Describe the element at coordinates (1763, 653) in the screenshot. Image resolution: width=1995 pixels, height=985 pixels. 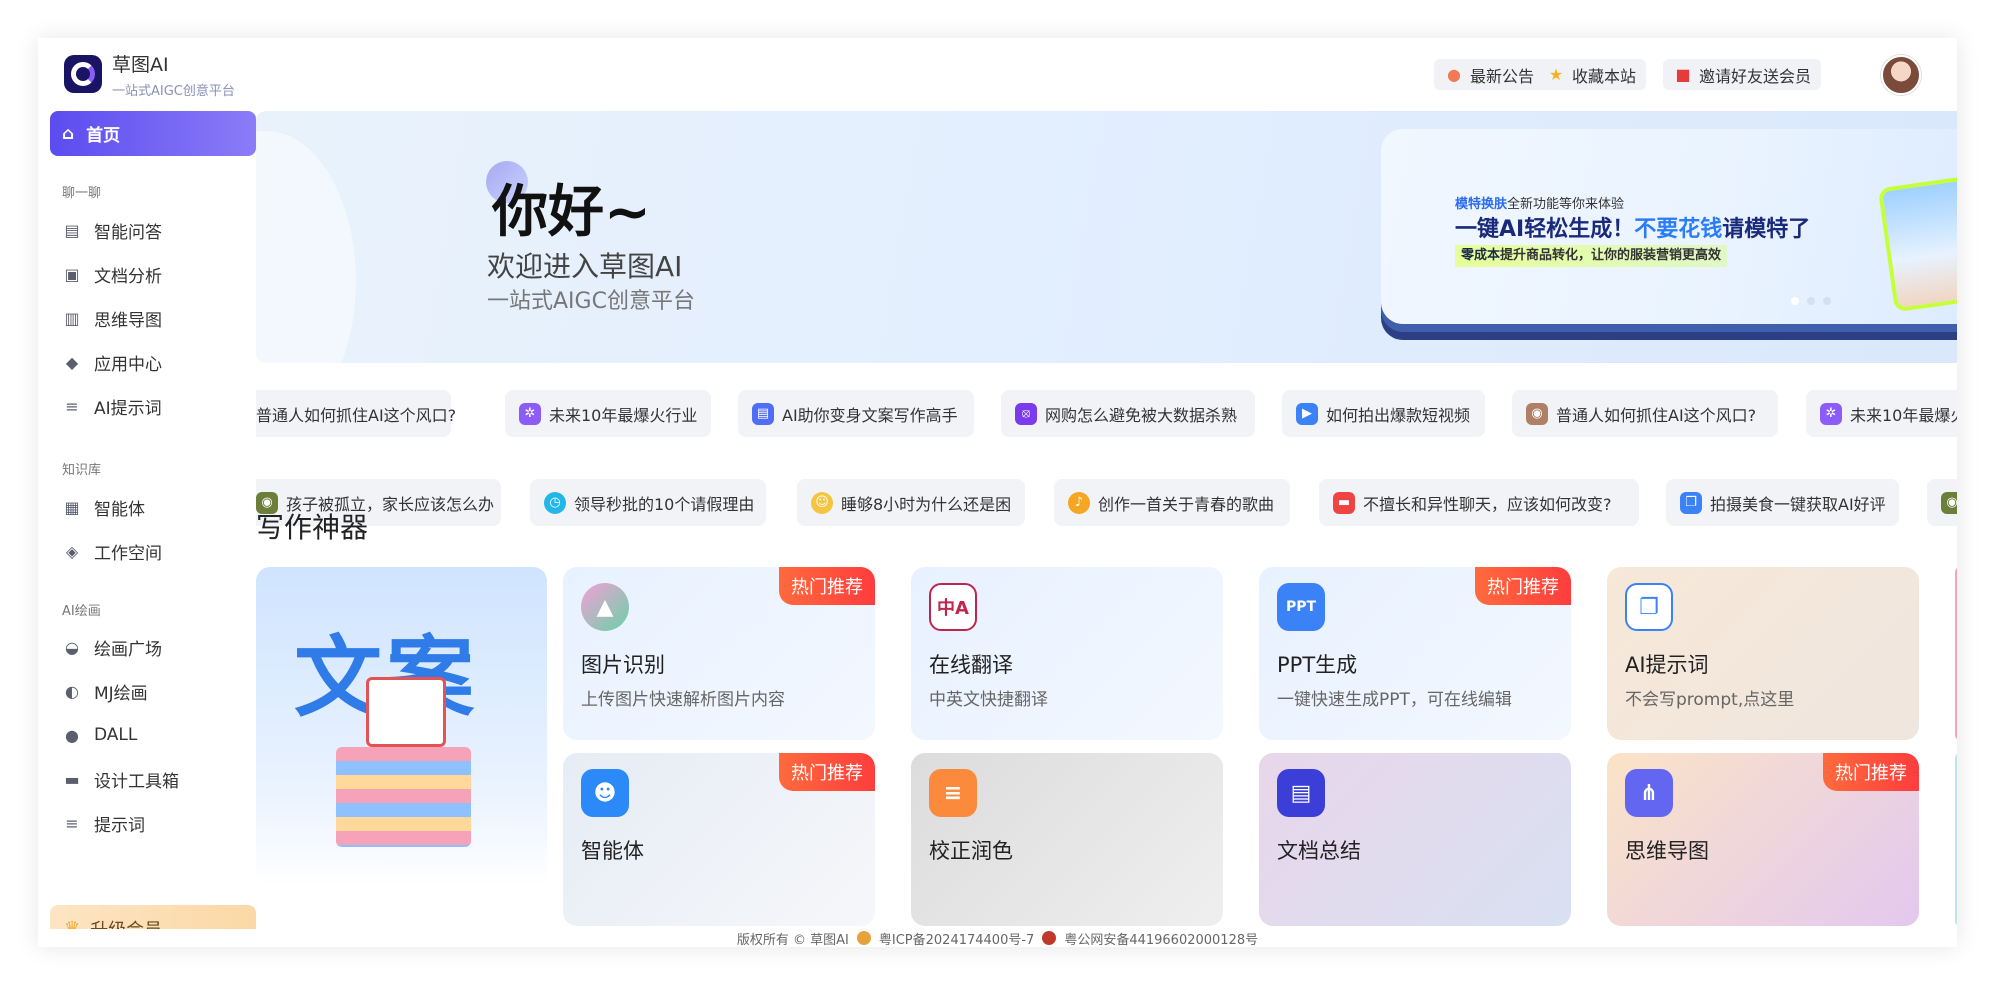
I see `tool-card-ai-prompt: ❐ AI提示词 不会写prompt,点这里` at that location.